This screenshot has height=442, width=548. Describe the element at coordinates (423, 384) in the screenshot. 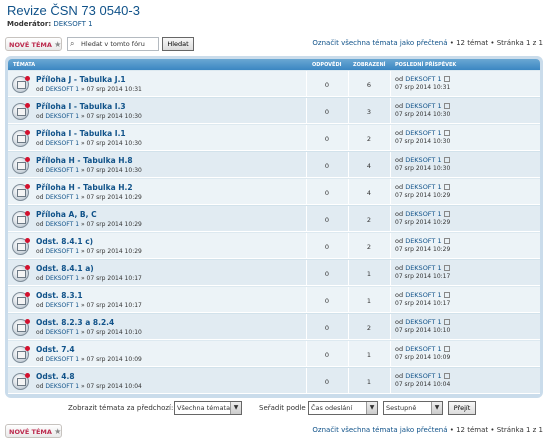

I see `last-post-date: 07 srp 2014 10:04` at that location.